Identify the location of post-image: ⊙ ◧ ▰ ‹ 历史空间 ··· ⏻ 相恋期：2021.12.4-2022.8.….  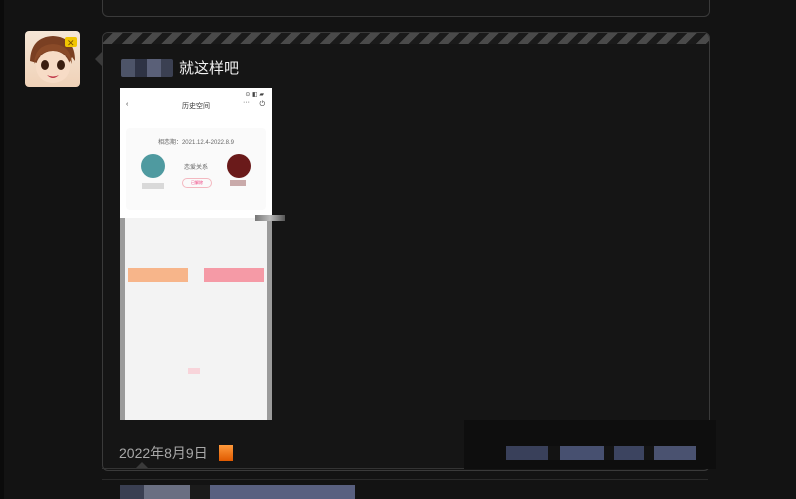
(196, 254).